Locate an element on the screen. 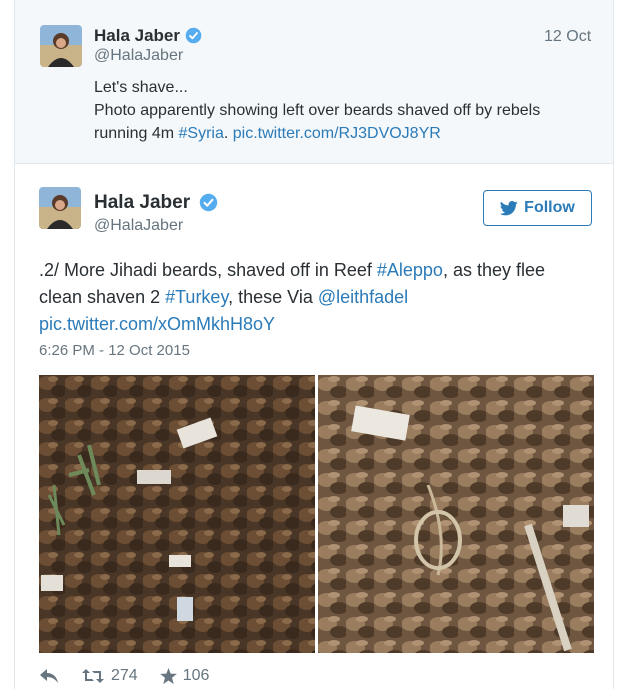  twitter-bird-icon is located at coordinates (509, 207).